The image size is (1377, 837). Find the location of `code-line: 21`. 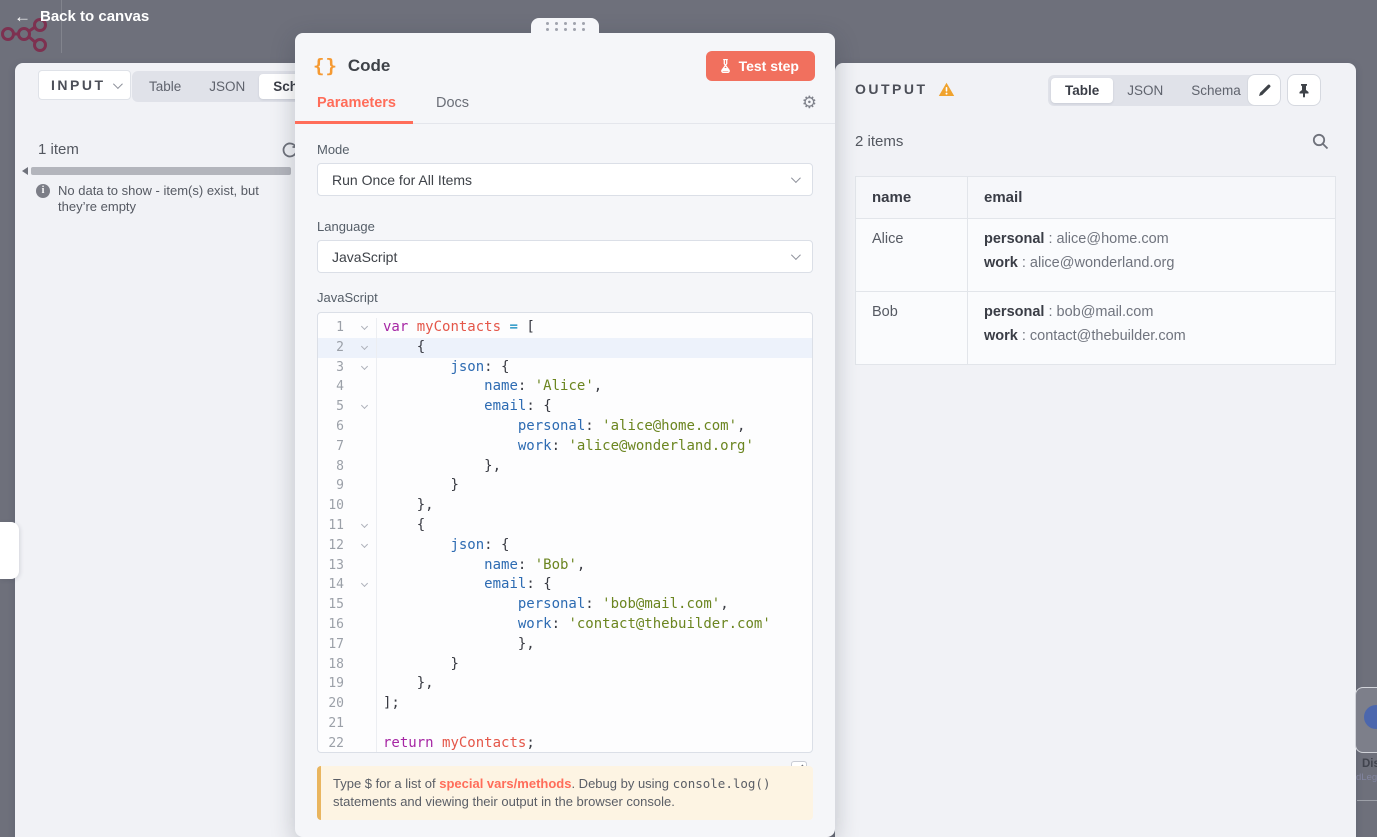

code-line: 21 is located at coordinates (565, 723).